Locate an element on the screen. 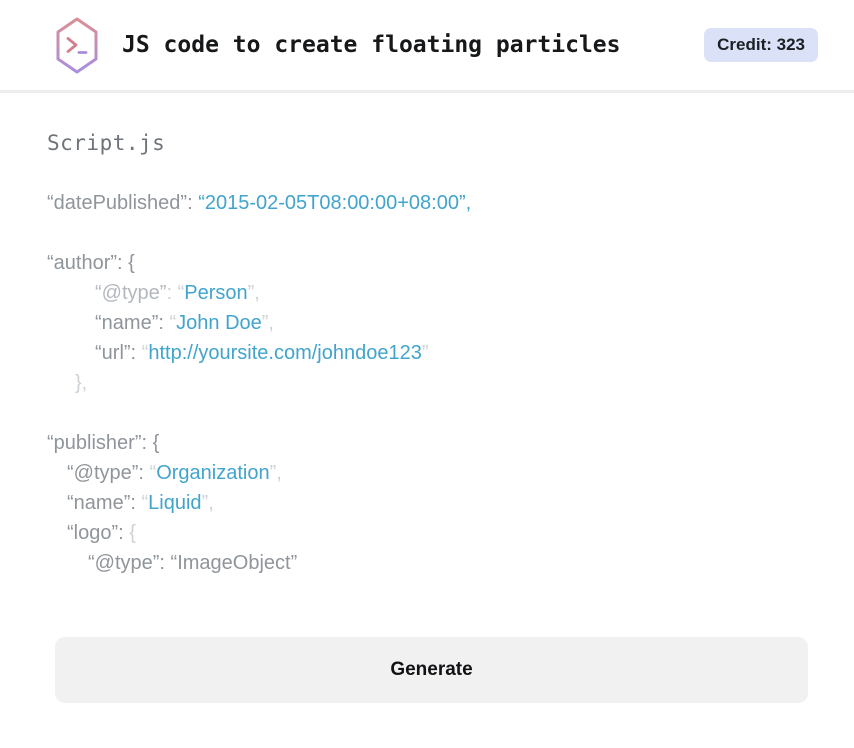  code-segment-value: Liquid is located at coordinates (175, 503).